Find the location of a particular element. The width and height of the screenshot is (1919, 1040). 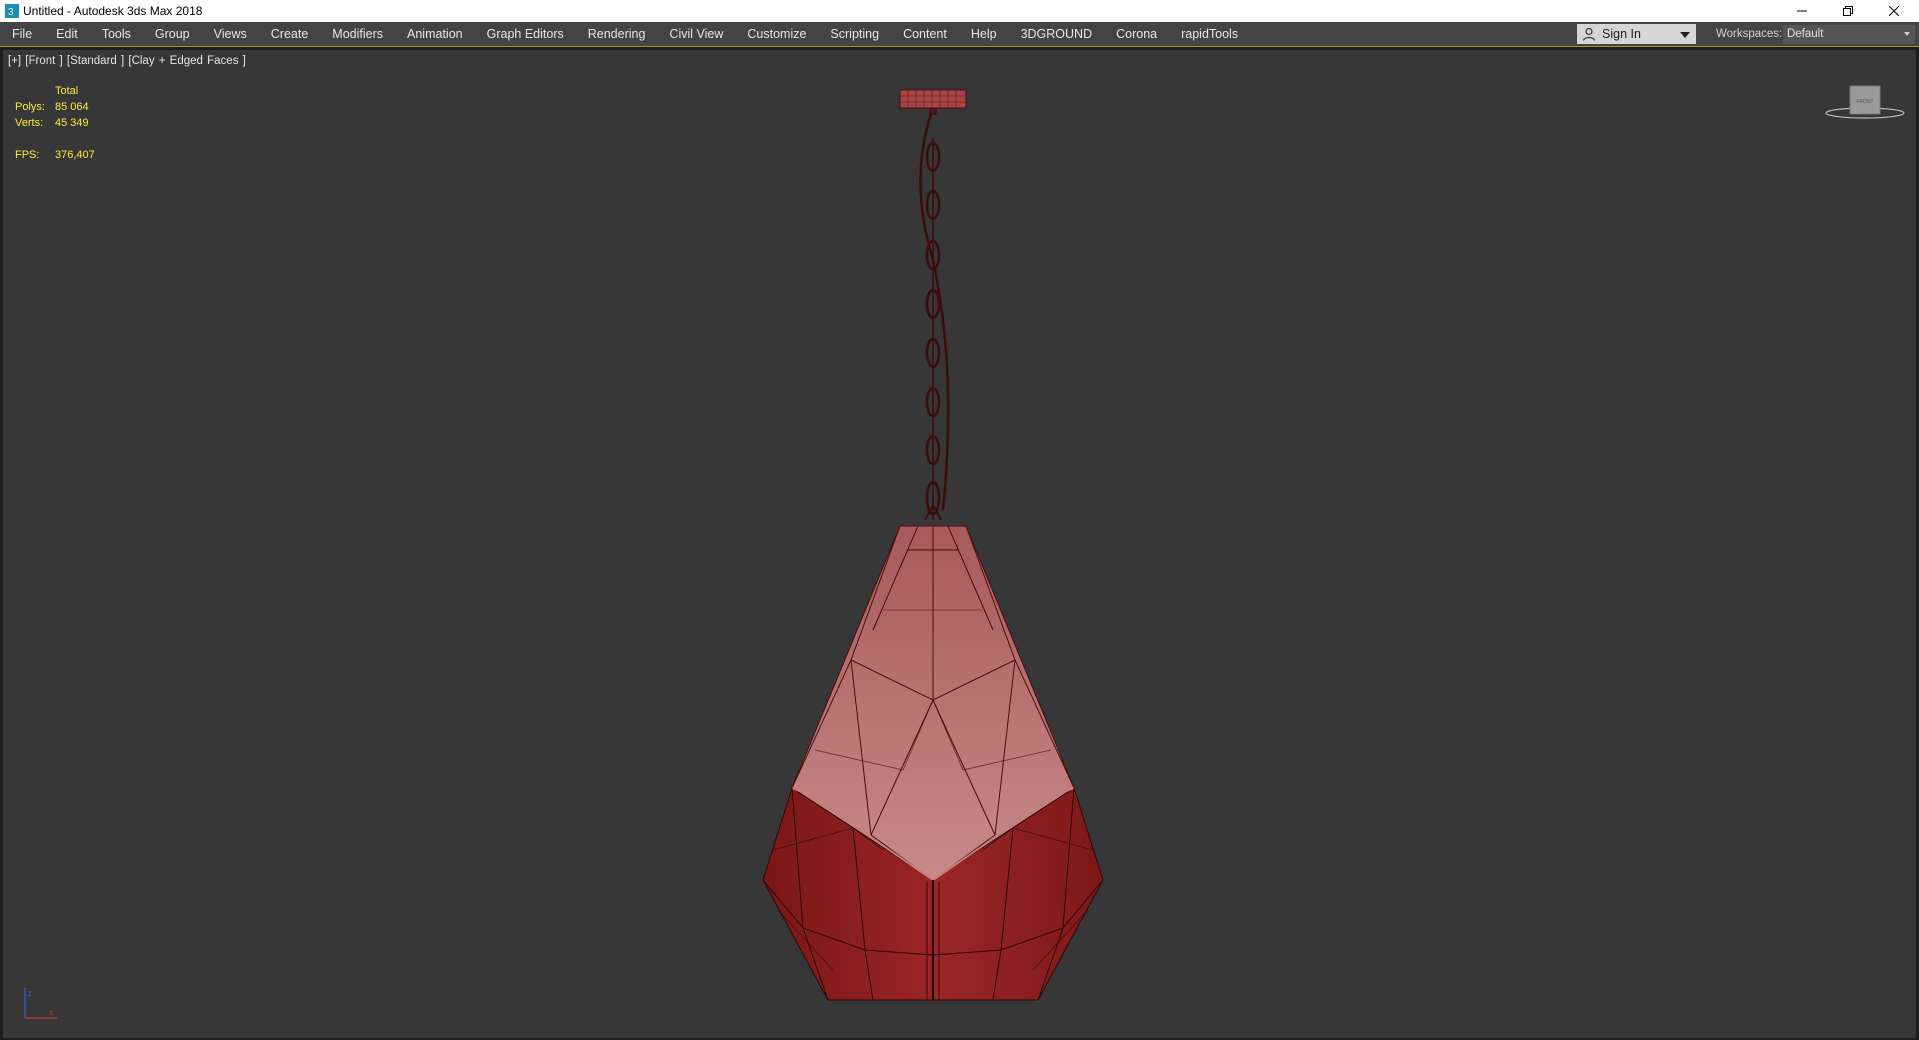

svg-text: x is located at coordinates (51, 1012).